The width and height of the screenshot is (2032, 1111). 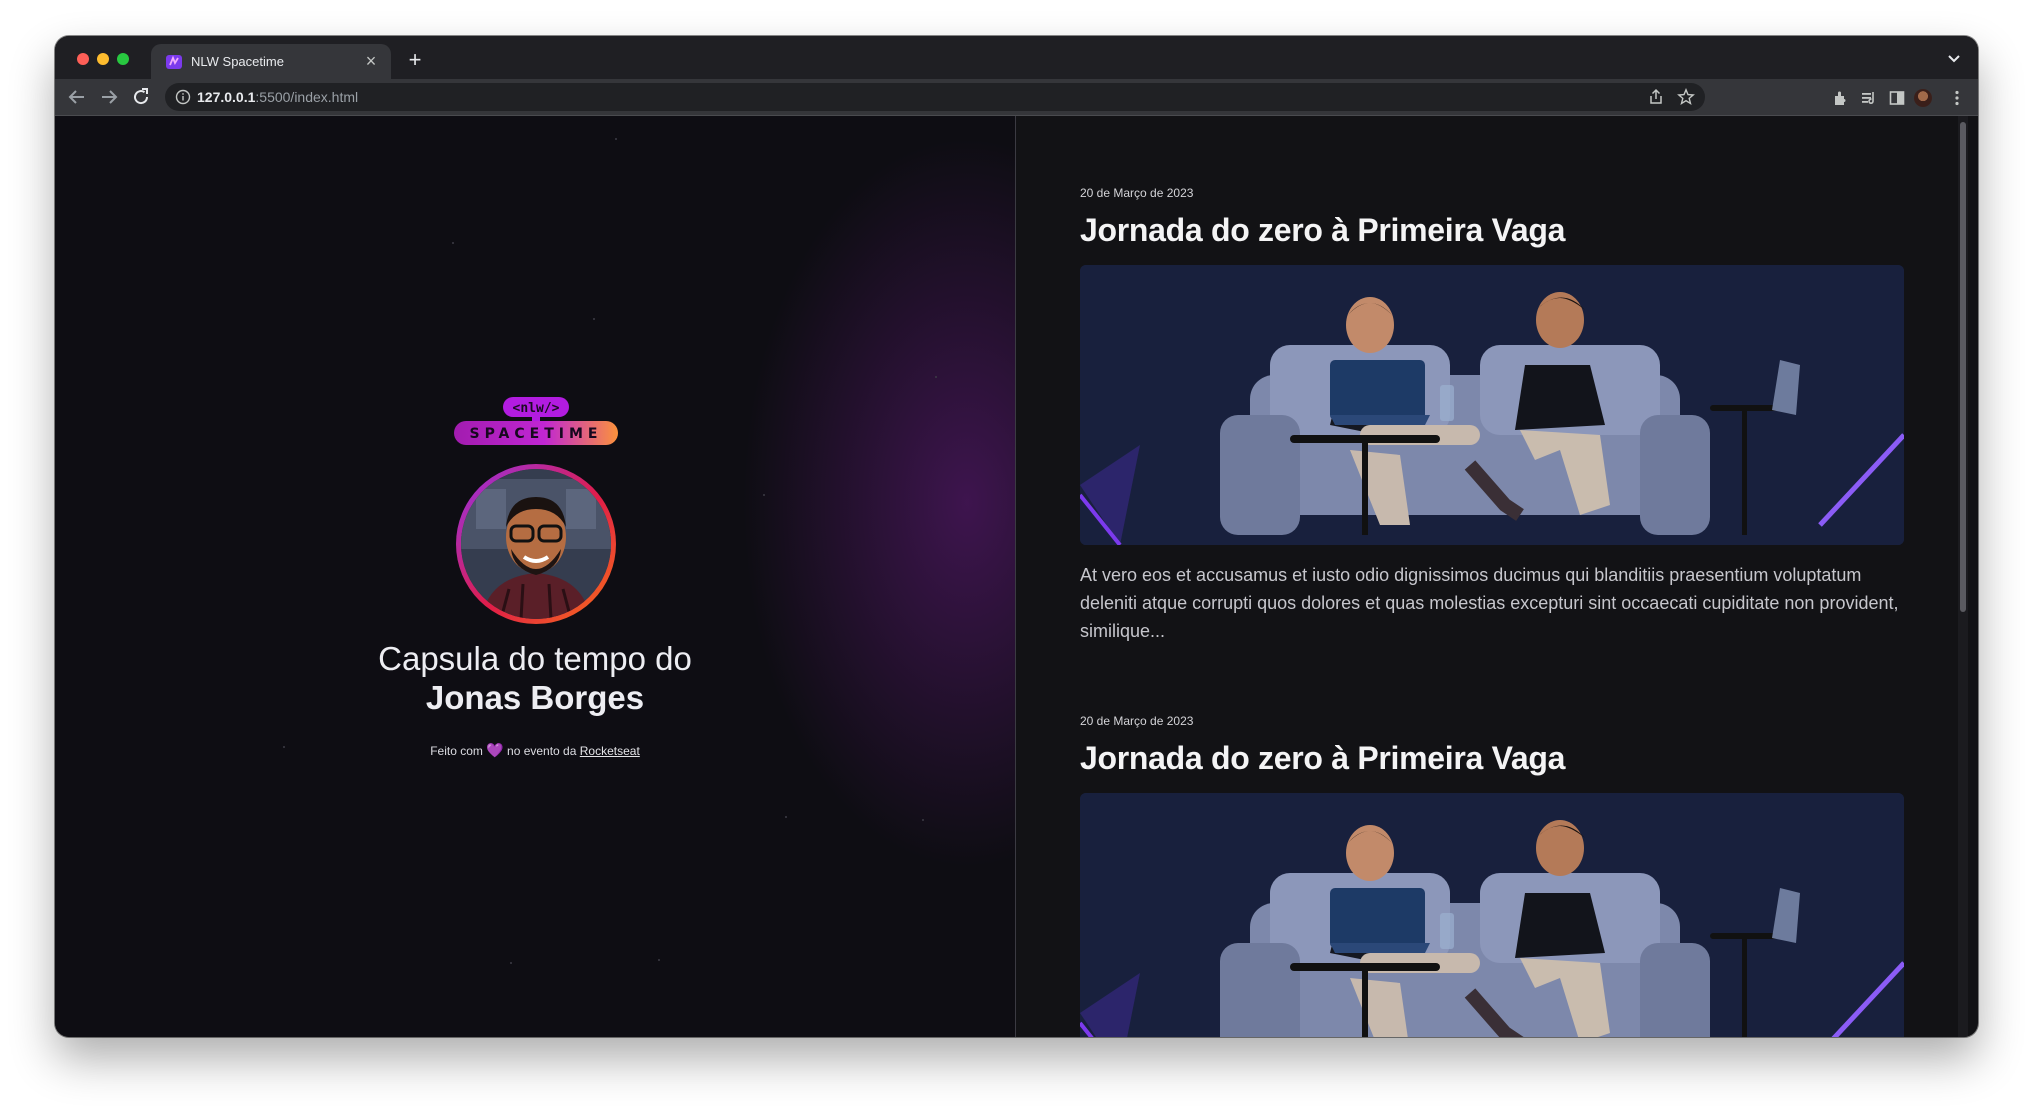 What do you see at coordinates (536, 408) in the screenshot?
I see `logo-tag-text: <nlw/>` at bounding box center [536, 408].